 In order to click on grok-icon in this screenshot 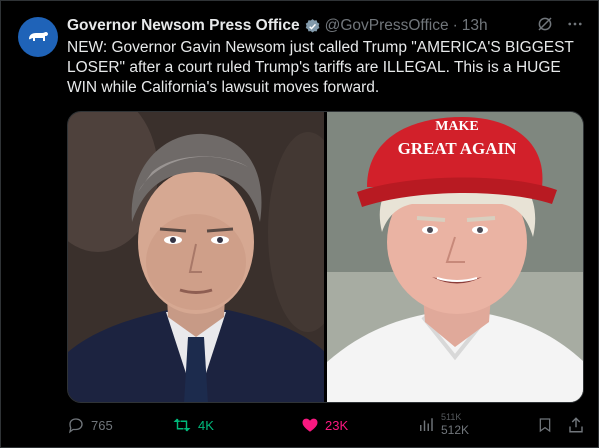, I will do `click(545, 24)`.